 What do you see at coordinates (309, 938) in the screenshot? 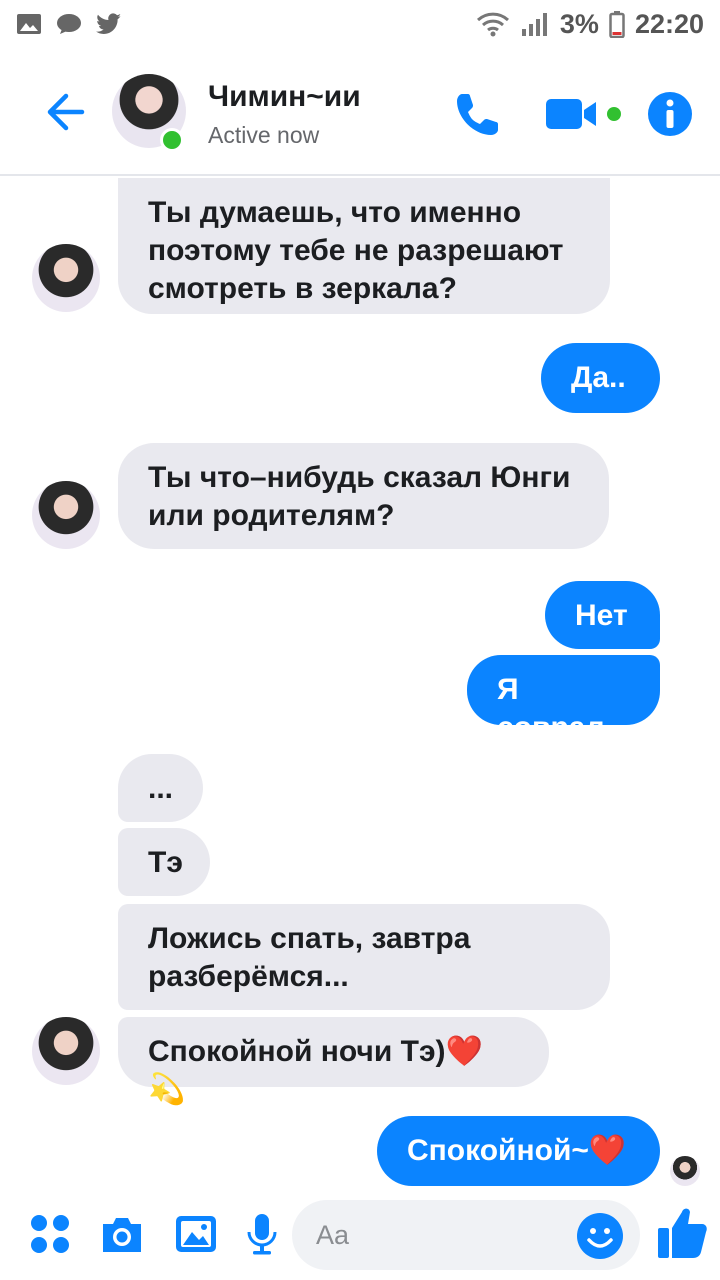
I see `message-line: Ложись спать, завтра` at bounding box center [309, 938].